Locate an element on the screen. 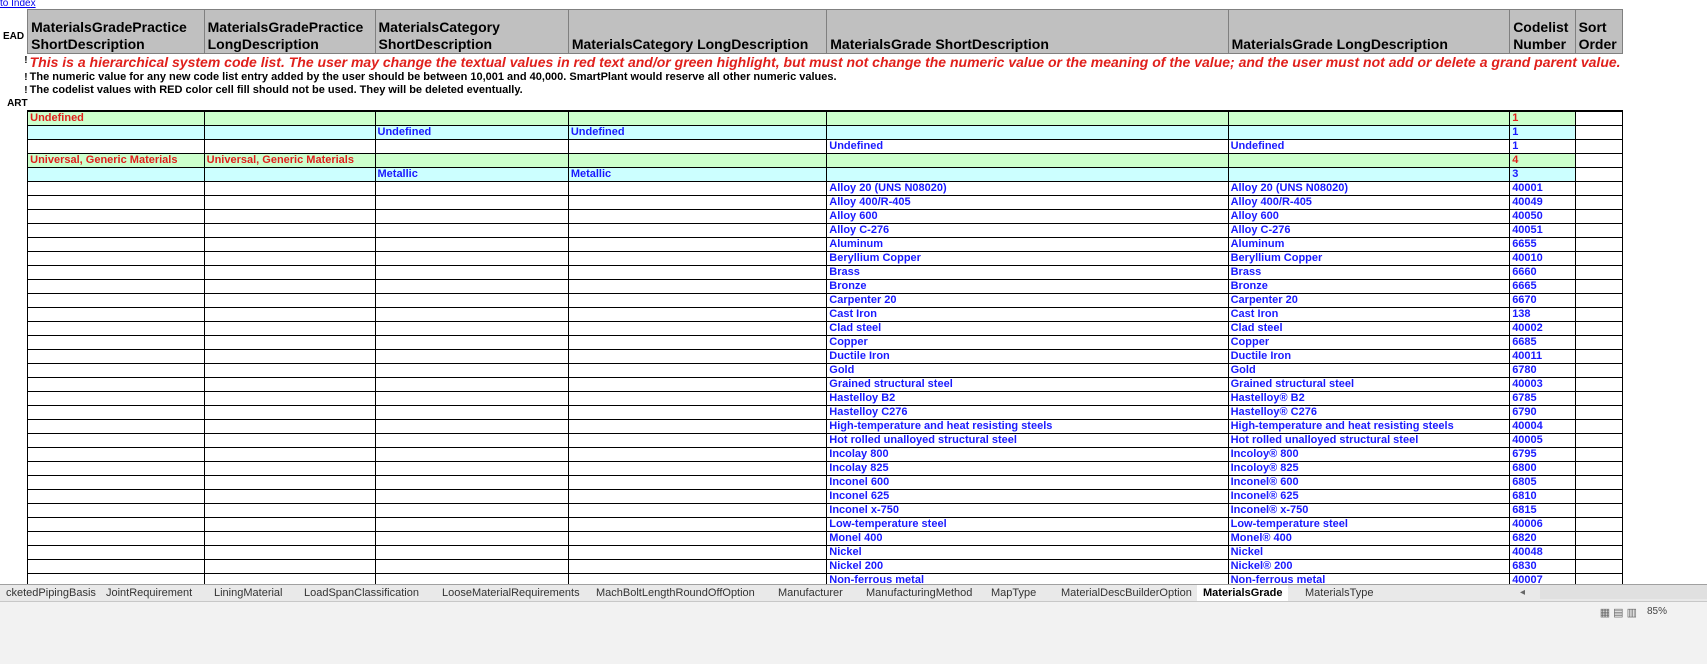 The image size is (1707, 664). table-cell: Hastelloy® B2 is located at coordinates (1369, 398).